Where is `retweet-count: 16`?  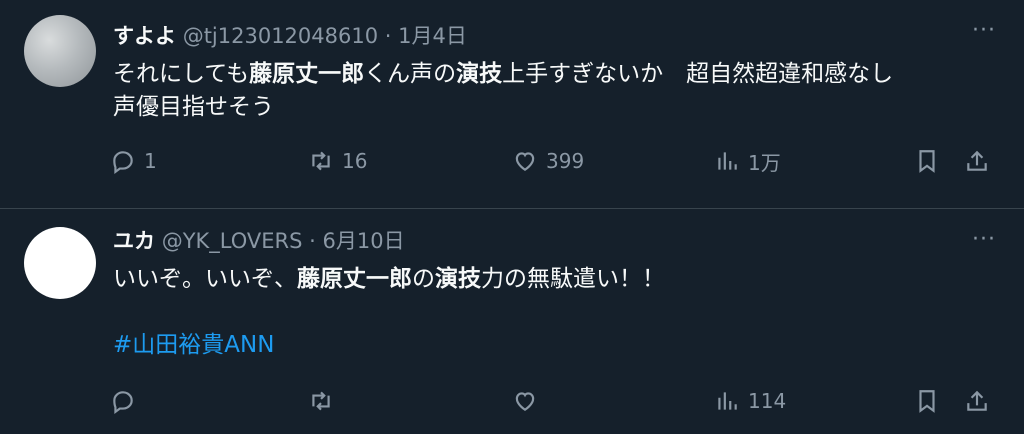 retweet-count: 16 is located at coordinates (355, 161).